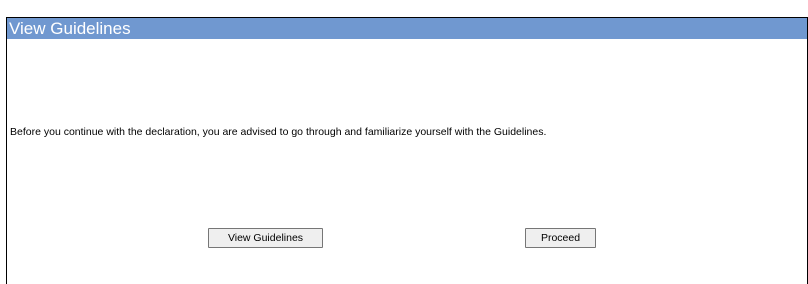 The width and height of the screenshot is (808, 284). I want to click on page-title: View Guidelines, so click(407, 28).